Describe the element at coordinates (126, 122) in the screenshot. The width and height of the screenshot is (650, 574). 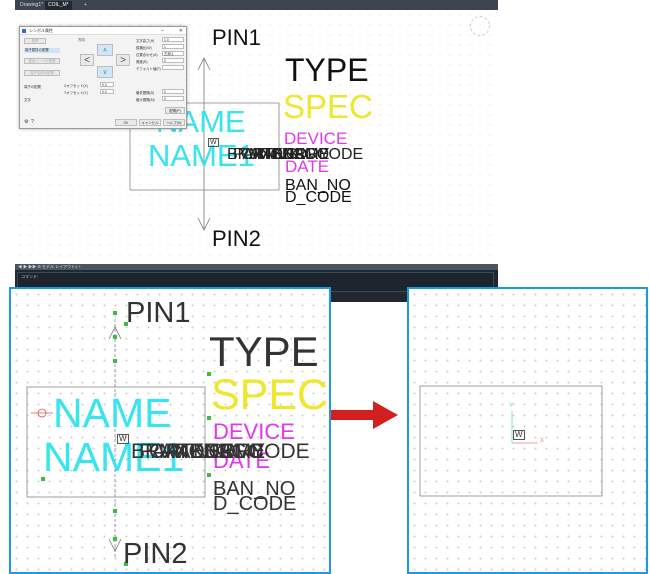
I see `ok-button: OK` at that location.